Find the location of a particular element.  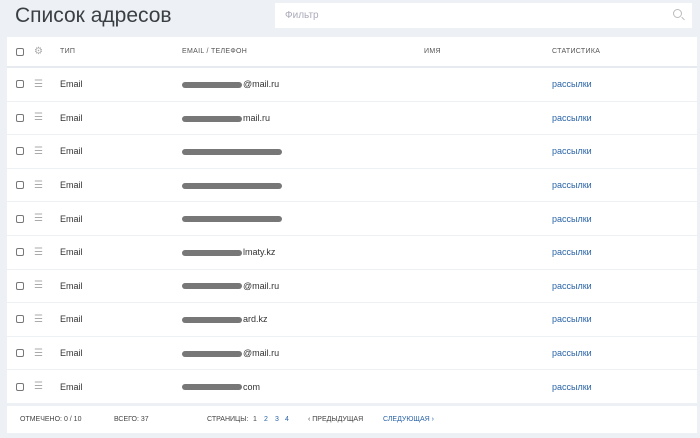

col-name: ИМЯ is located at coordinates (432, 51).